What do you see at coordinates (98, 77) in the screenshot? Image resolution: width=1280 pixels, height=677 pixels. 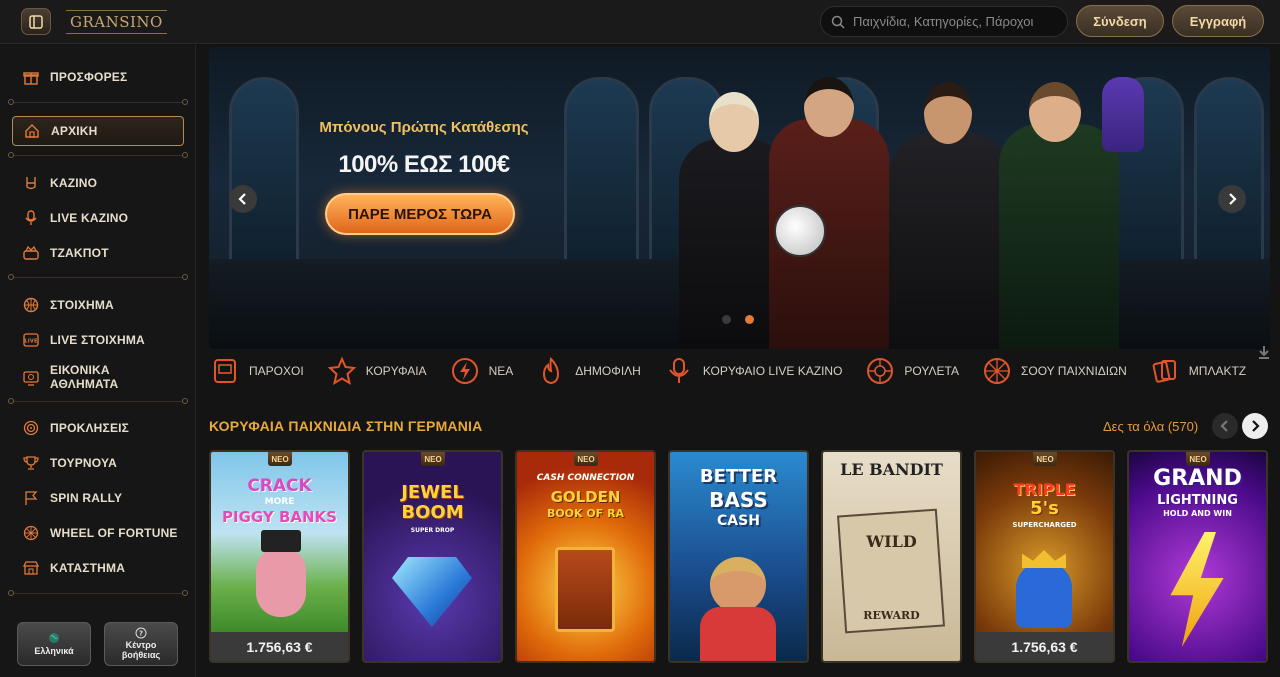 I see `sidebar-item-offers: ΠΡΟΣΦΟΡΕΣ` at bounding box center [98, 77].